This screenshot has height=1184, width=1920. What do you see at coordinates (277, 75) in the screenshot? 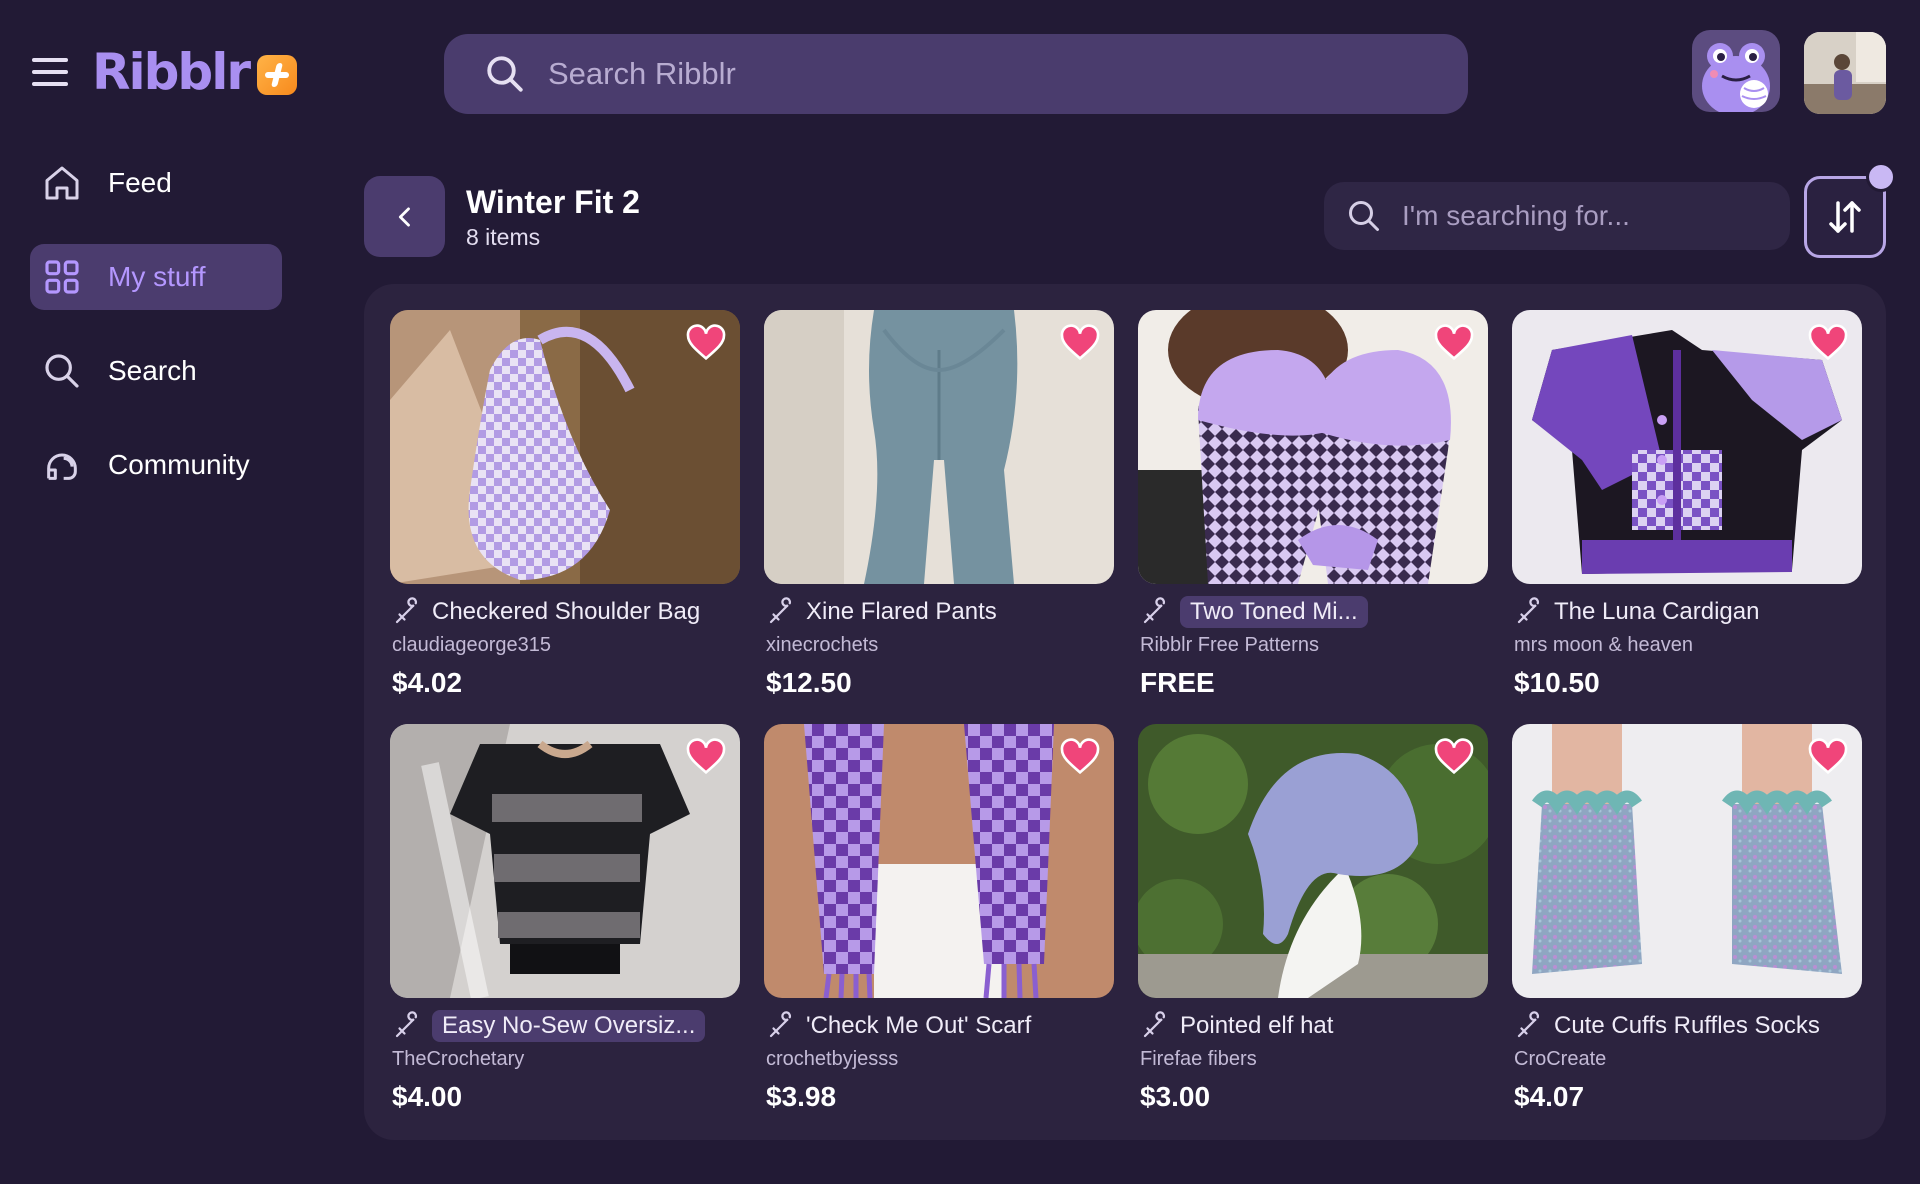
I see `plus-badge-icon` at bounding box center [277, 75].